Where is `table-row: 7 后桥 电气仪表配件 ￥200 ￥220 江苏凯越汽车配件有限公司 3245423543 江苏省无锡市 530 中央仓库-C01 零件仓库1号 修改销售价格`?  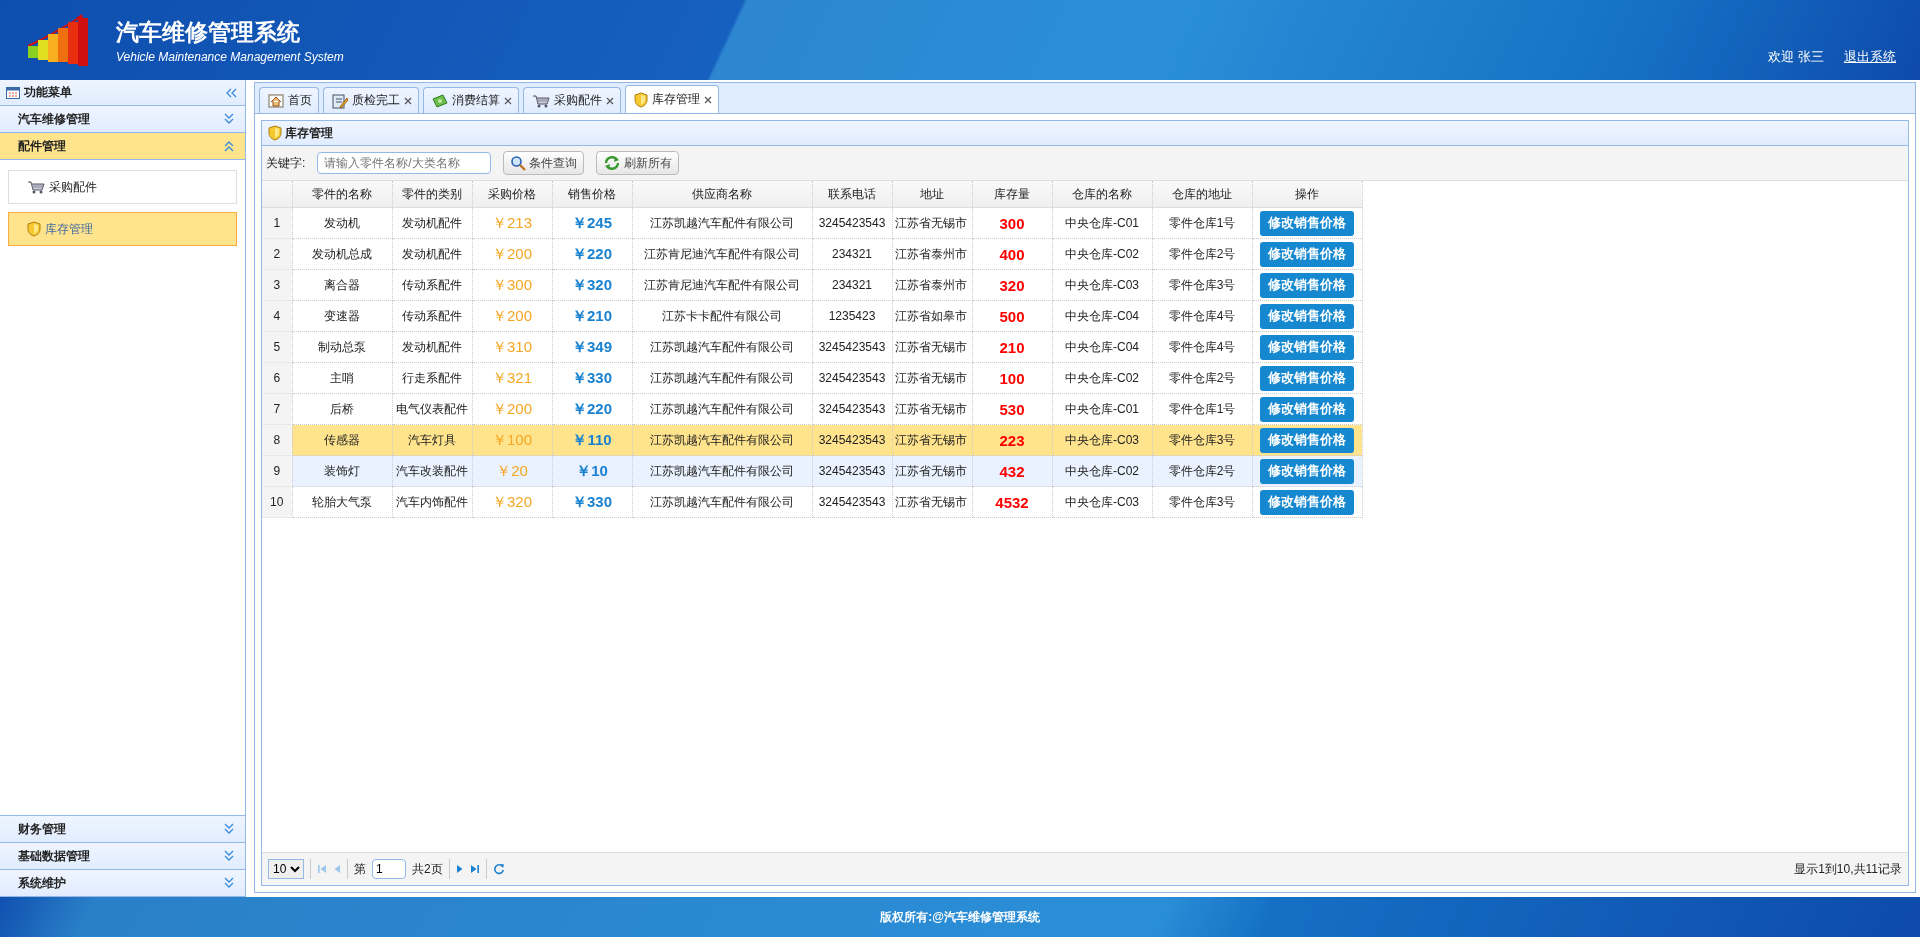
table-row: 7 后桥 电气仪表配件 ￥200 ￥220 江苏凯越汽车配件有限公司 3245423543 江苏省无锡市 530 中央仓库-C01 零件仓库1号 修改销售价格 is located at coordinates (812, 409).